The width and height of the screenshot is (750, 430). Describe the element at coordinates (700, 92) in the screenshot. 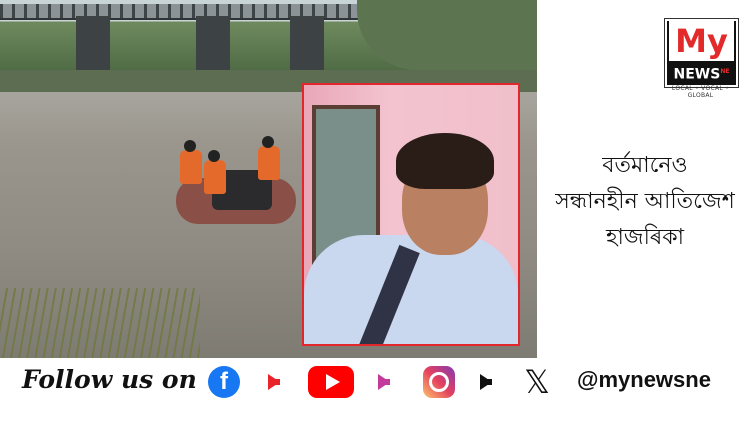

I see `logo-tagline: LOCAL • VOCAL • GLOBAL` at that location.